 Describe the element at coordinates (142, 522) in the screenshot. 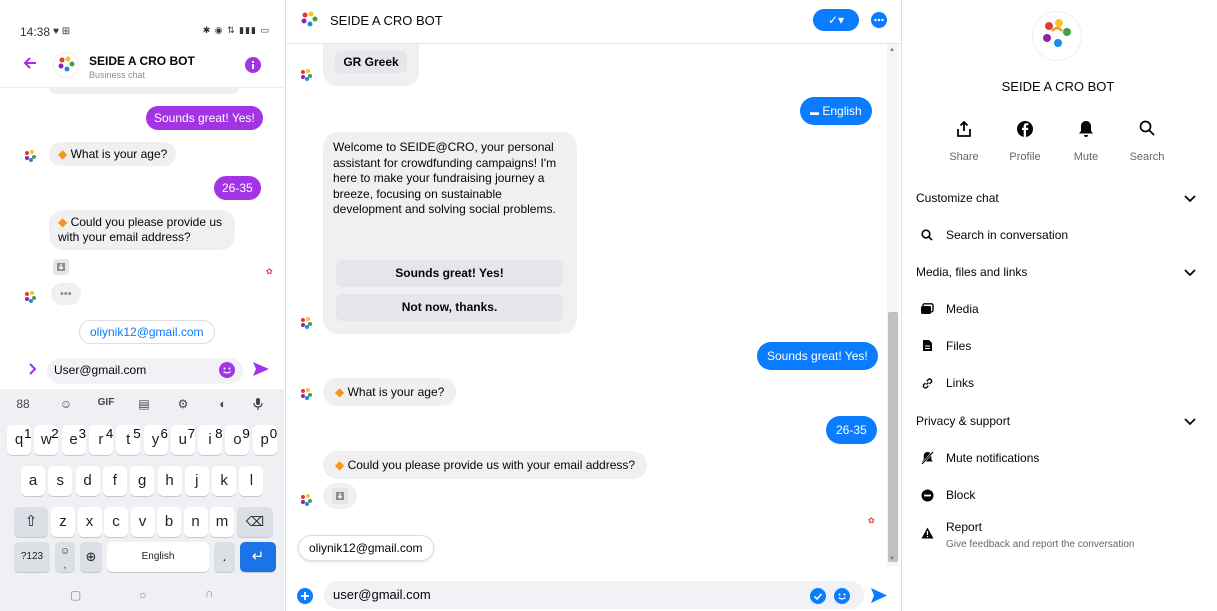

I see `kb-key-v: v` at that location.